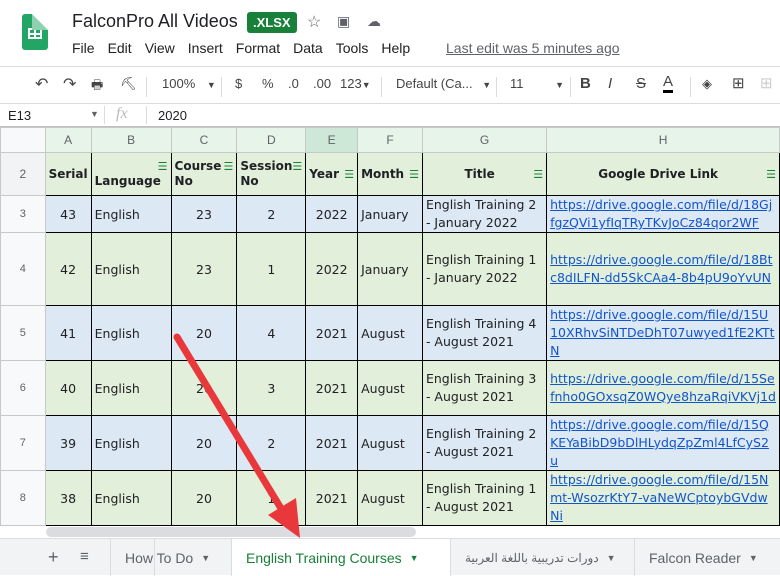  I want to click on cell-course-no: 23, so click(204, 269).